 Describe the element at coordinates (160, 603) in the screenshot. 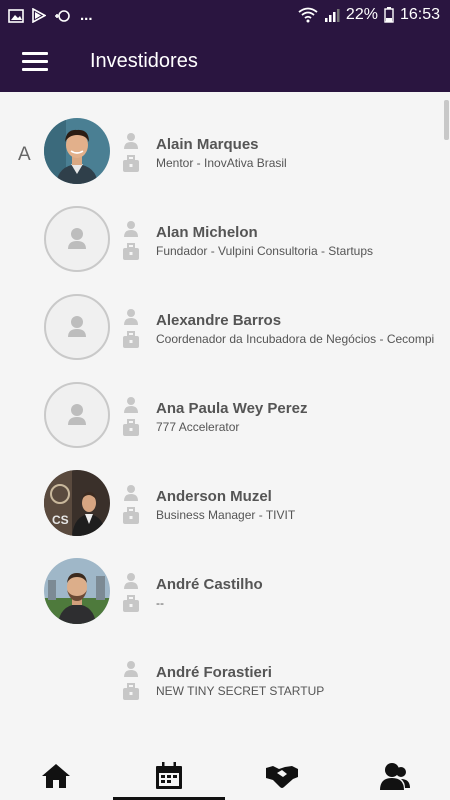

I see `investor-role: --` at that location.